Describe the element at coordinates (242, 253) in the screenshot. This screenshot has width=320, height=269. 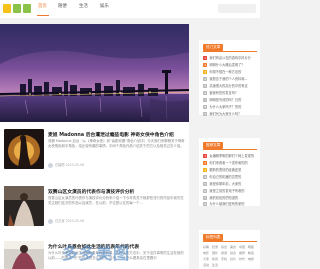
I see `tag-link: 推荐` at that location.